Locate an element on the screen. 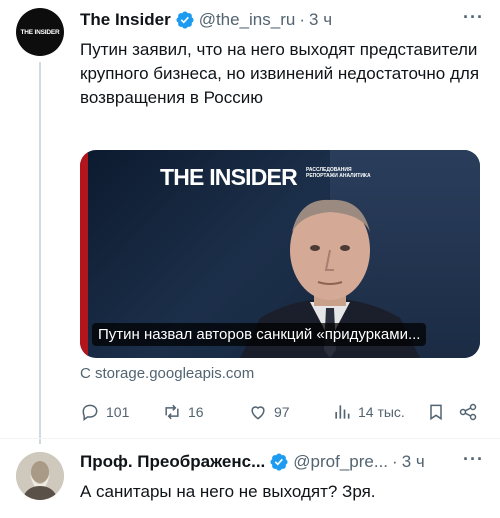  card-brand-tagline: РАССЛЕДОВАНИЯ РЕПОРТАЖИ АНАЛИТИКА is located at coordinates (338, 173).